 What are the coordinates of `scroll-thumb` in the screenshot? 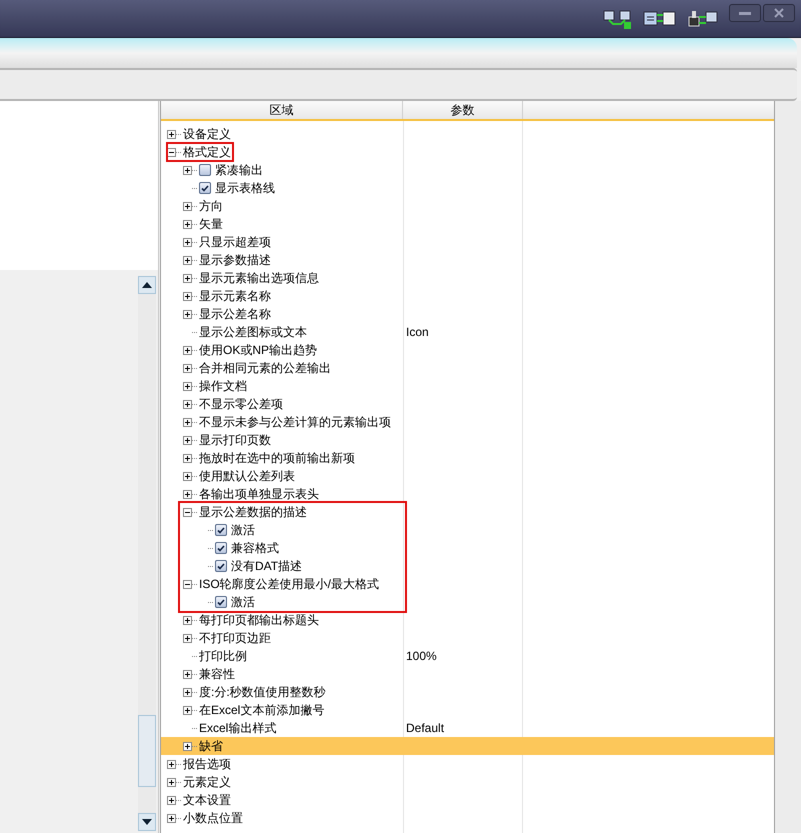 It's located at (147, 751).